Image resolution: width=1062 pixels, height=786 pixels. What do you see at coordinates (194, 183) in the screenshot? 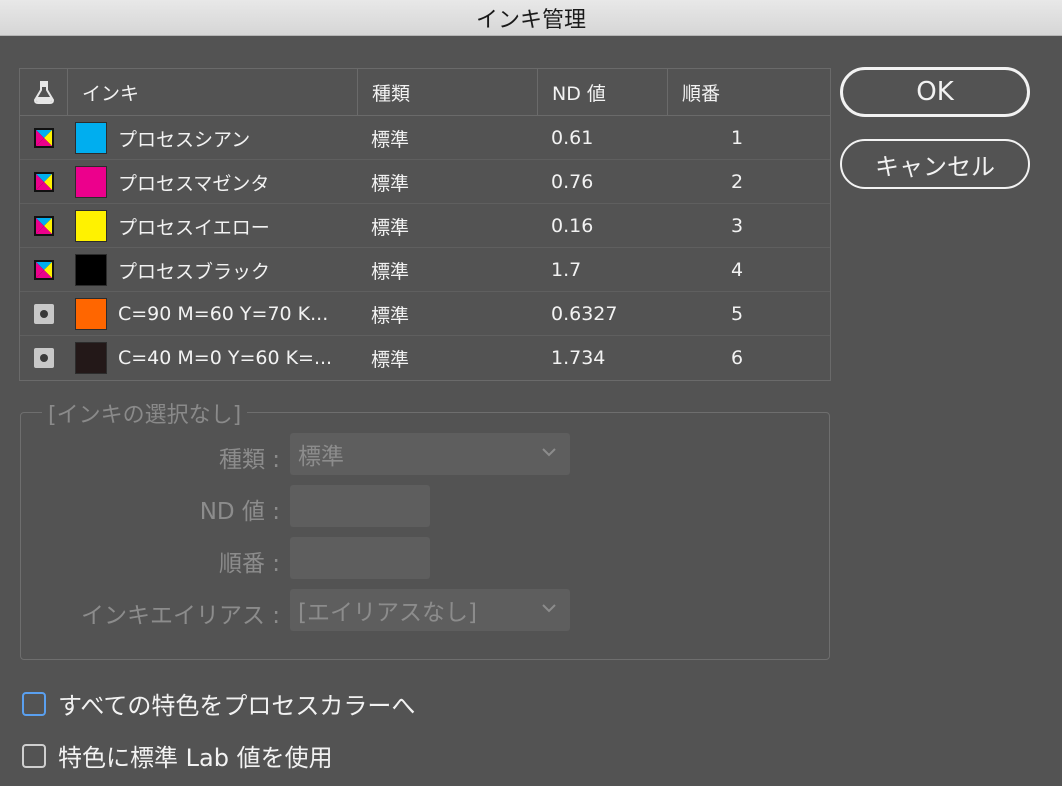
I see `ink-name: プロセスマゼンタ` at bounding box center [194, 183].